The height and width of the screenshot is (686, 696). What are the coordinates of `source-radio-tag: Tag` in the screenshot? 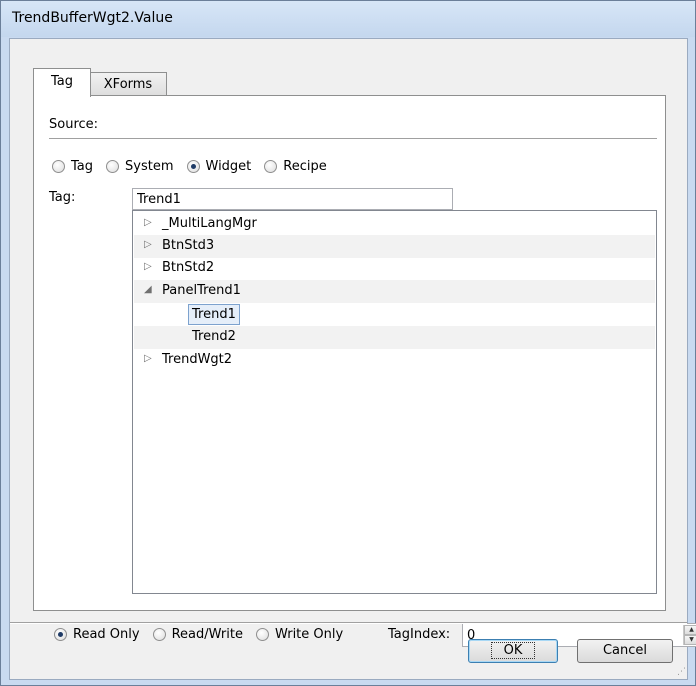 It's located at (72, 166).